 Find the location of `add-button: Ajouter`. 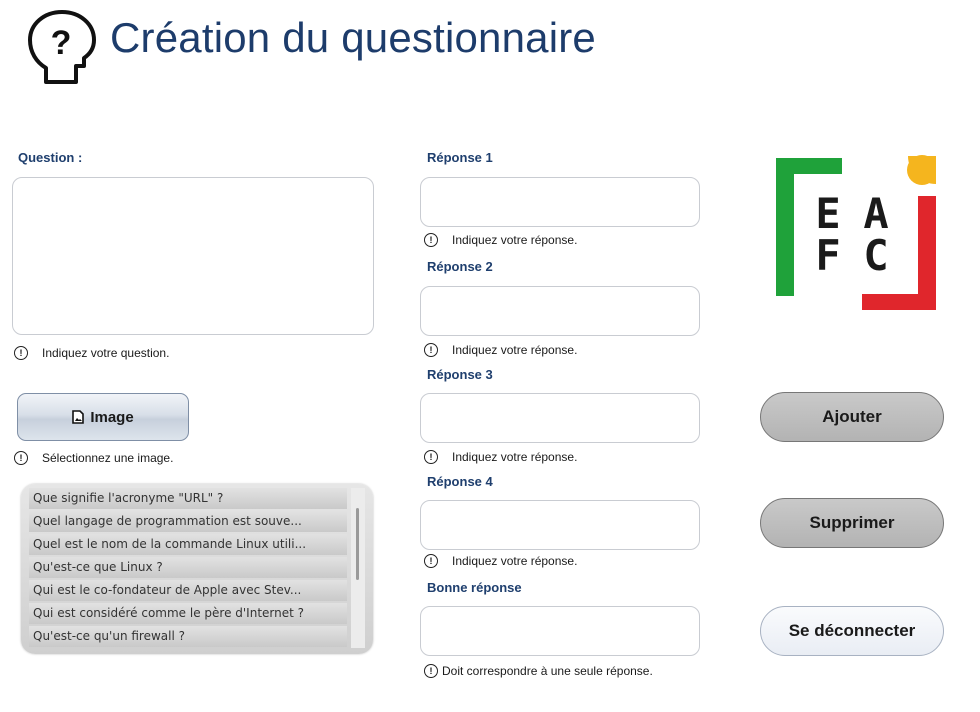

add-button: Ajouter is located at coordinates (852, 417).